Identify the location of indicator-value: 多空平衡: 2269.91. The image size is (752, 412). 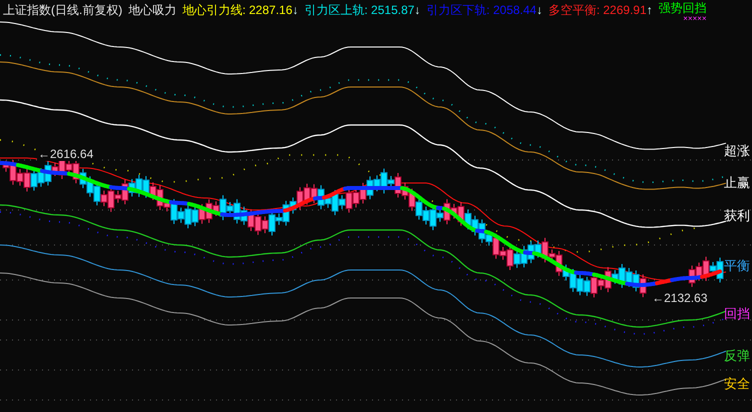
(597, 10).